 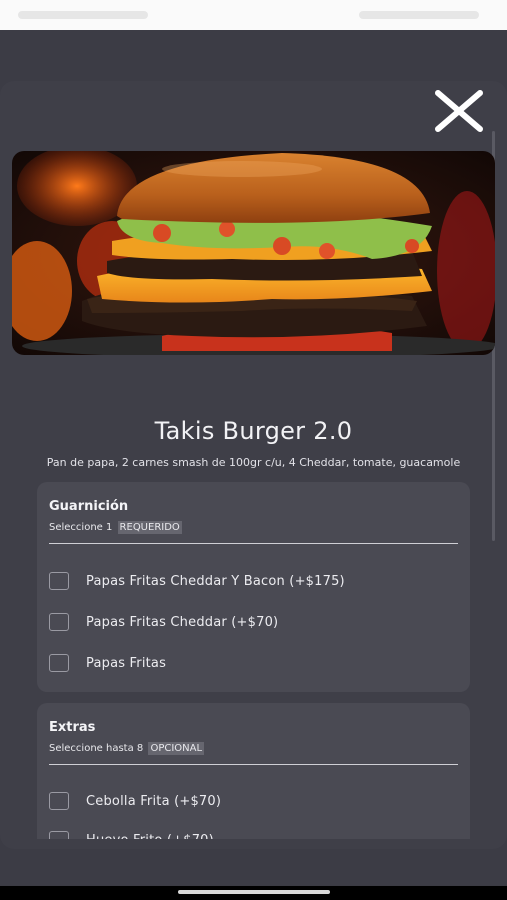 I want to click on product-title: Takis Burger 2.0, so click(x=253, y=431).